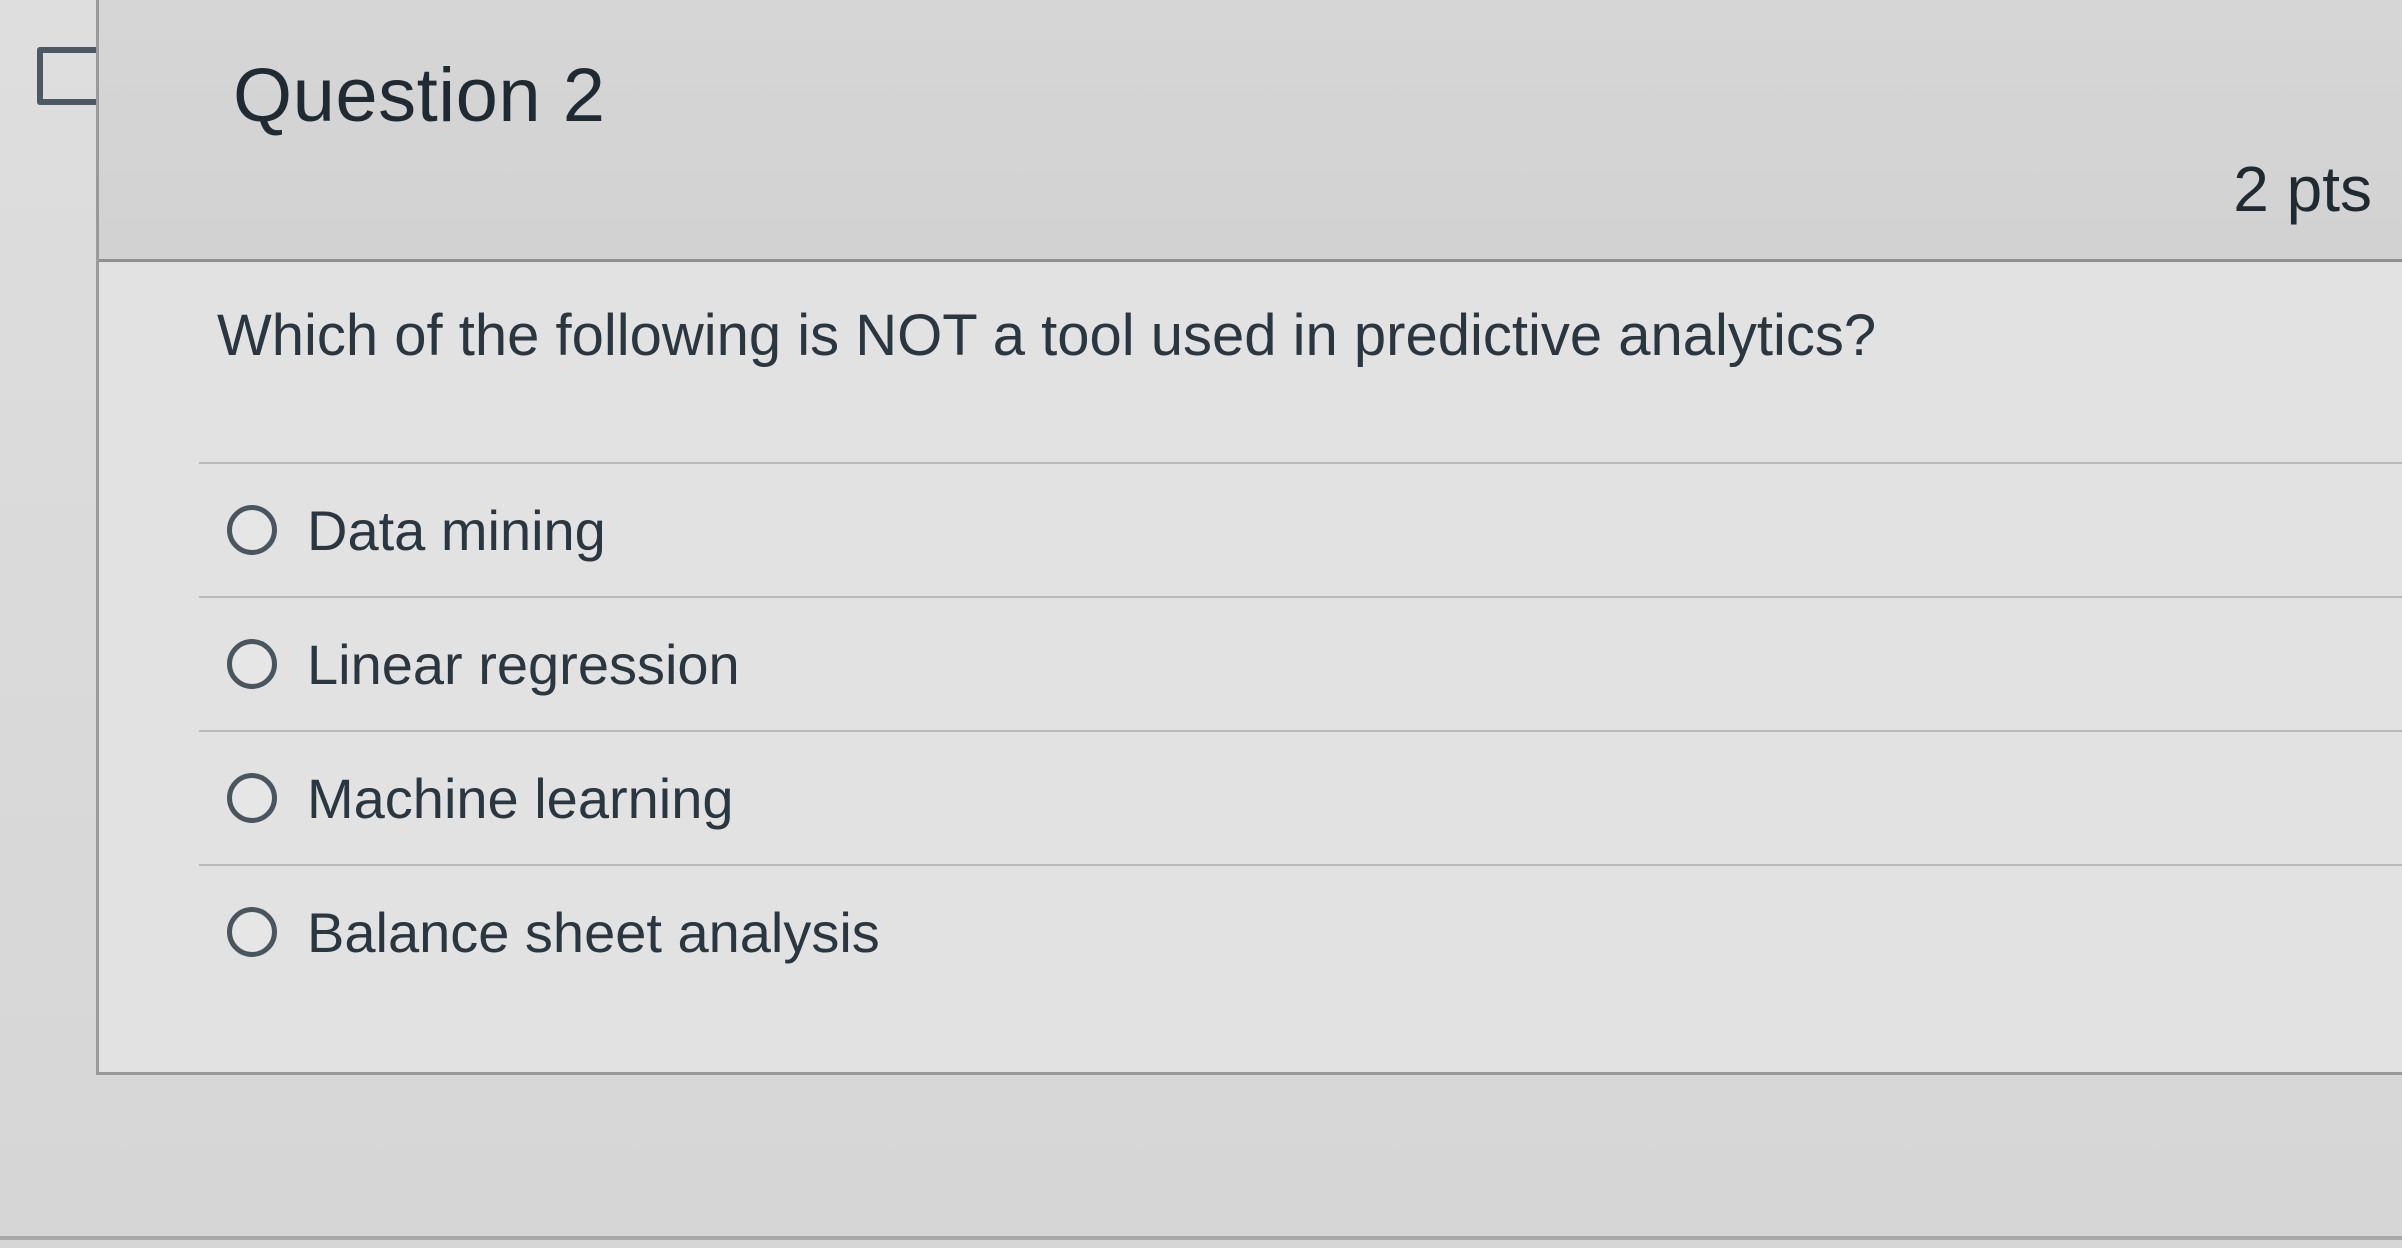 Image resolution: width=2402 pixels, height=1248 pixels. Describe the element at coordinates (1300, 663) in the screenshot. I see `answer-option-linear-regression: Linear regression` at that location.